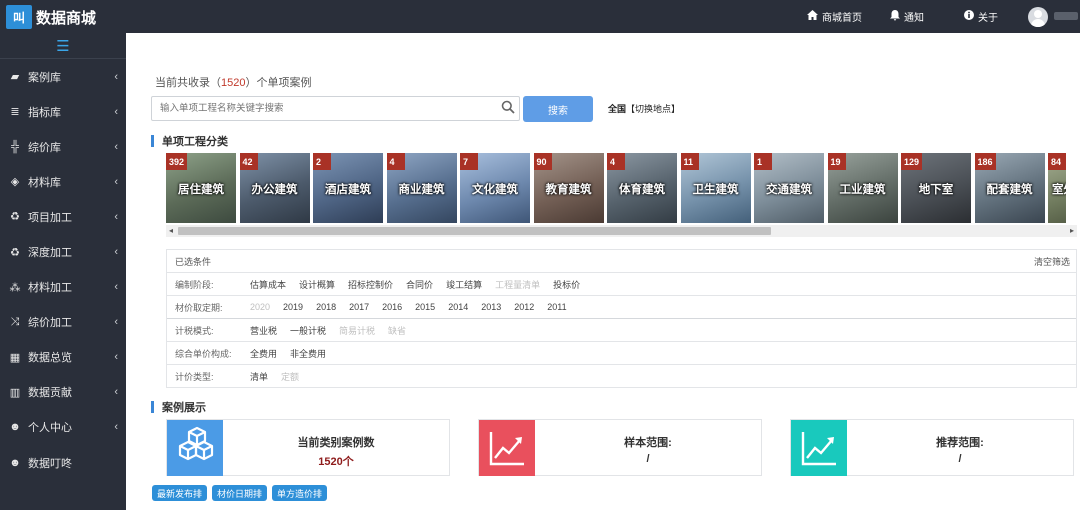 This screenshot has width=1080, height=510. What do you see at coordinates (274, 188) in the screenshot?
I see `category-card-office: 42 办公建筑` at bounding box center [274, 188].